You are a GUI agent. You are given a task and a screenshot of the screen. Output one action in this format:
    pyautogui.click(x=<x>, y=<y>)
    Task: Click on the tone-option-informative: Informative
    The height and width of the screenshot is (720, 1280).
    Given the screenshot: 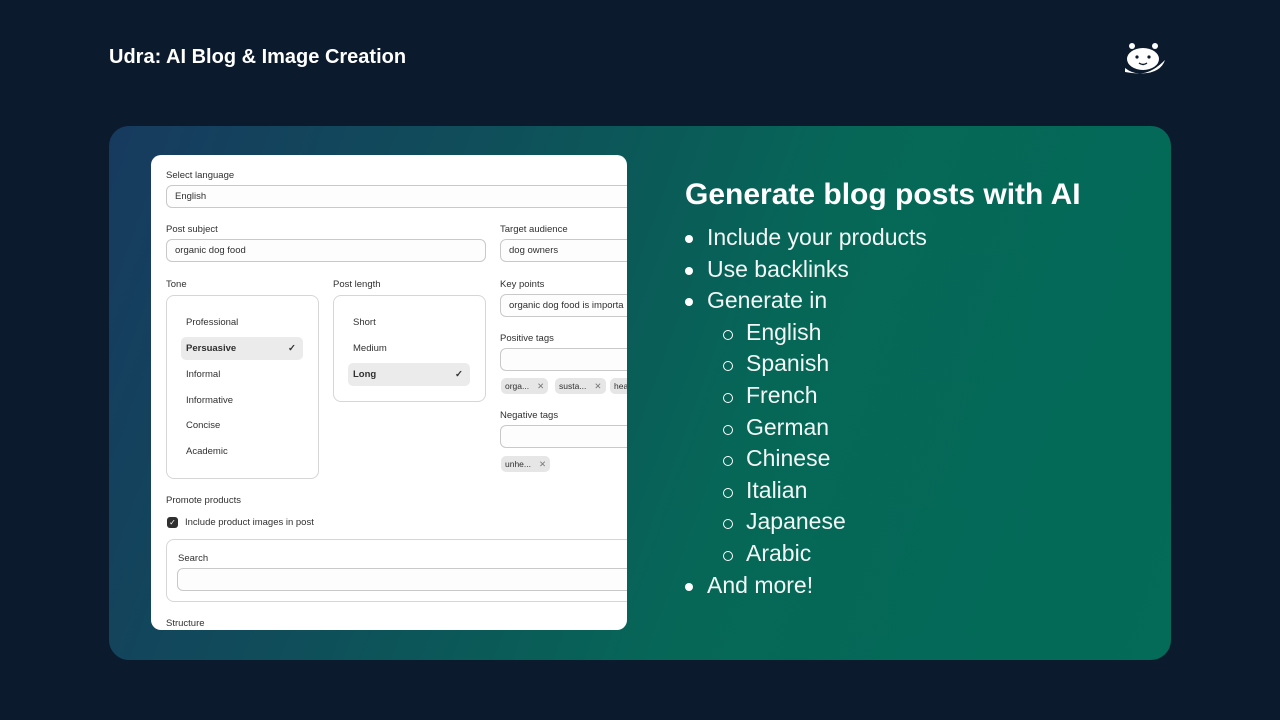 What is the action you would take?
    pyautogui.click(x=242, y=400)
    